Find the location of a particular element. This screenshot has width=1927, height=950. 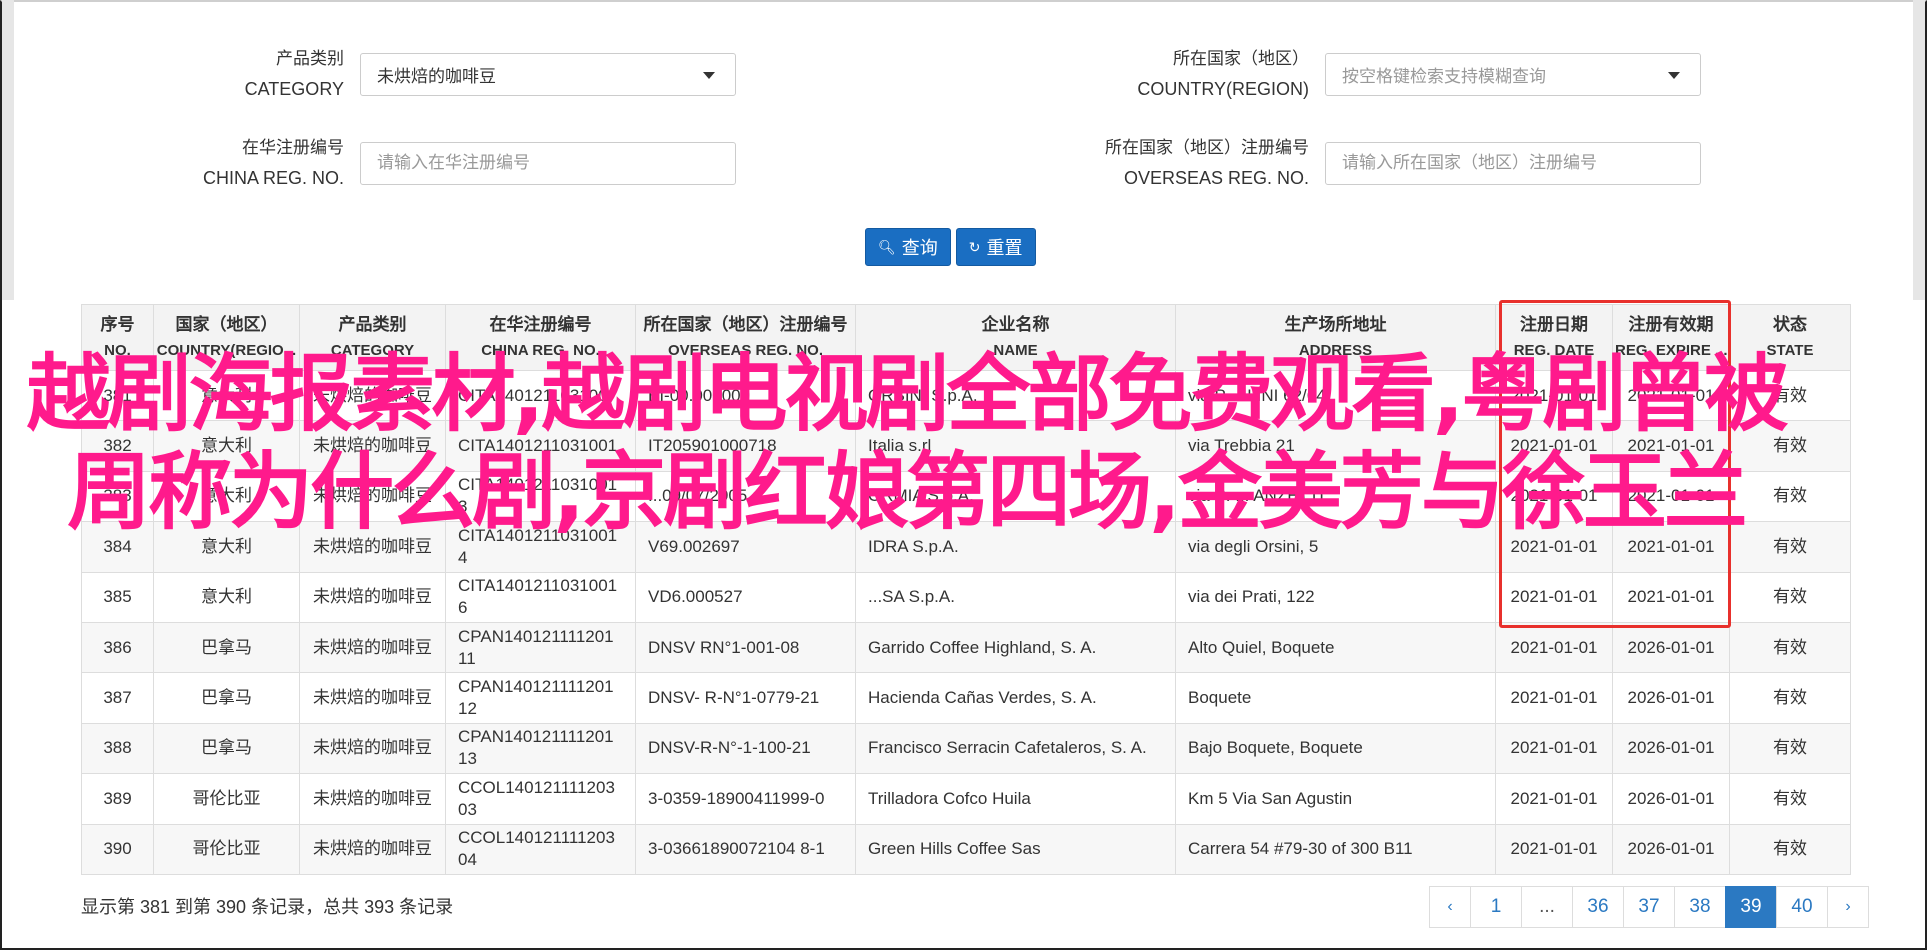

column-header-cn: 注册日期 is located at coordinates (1554, 324).